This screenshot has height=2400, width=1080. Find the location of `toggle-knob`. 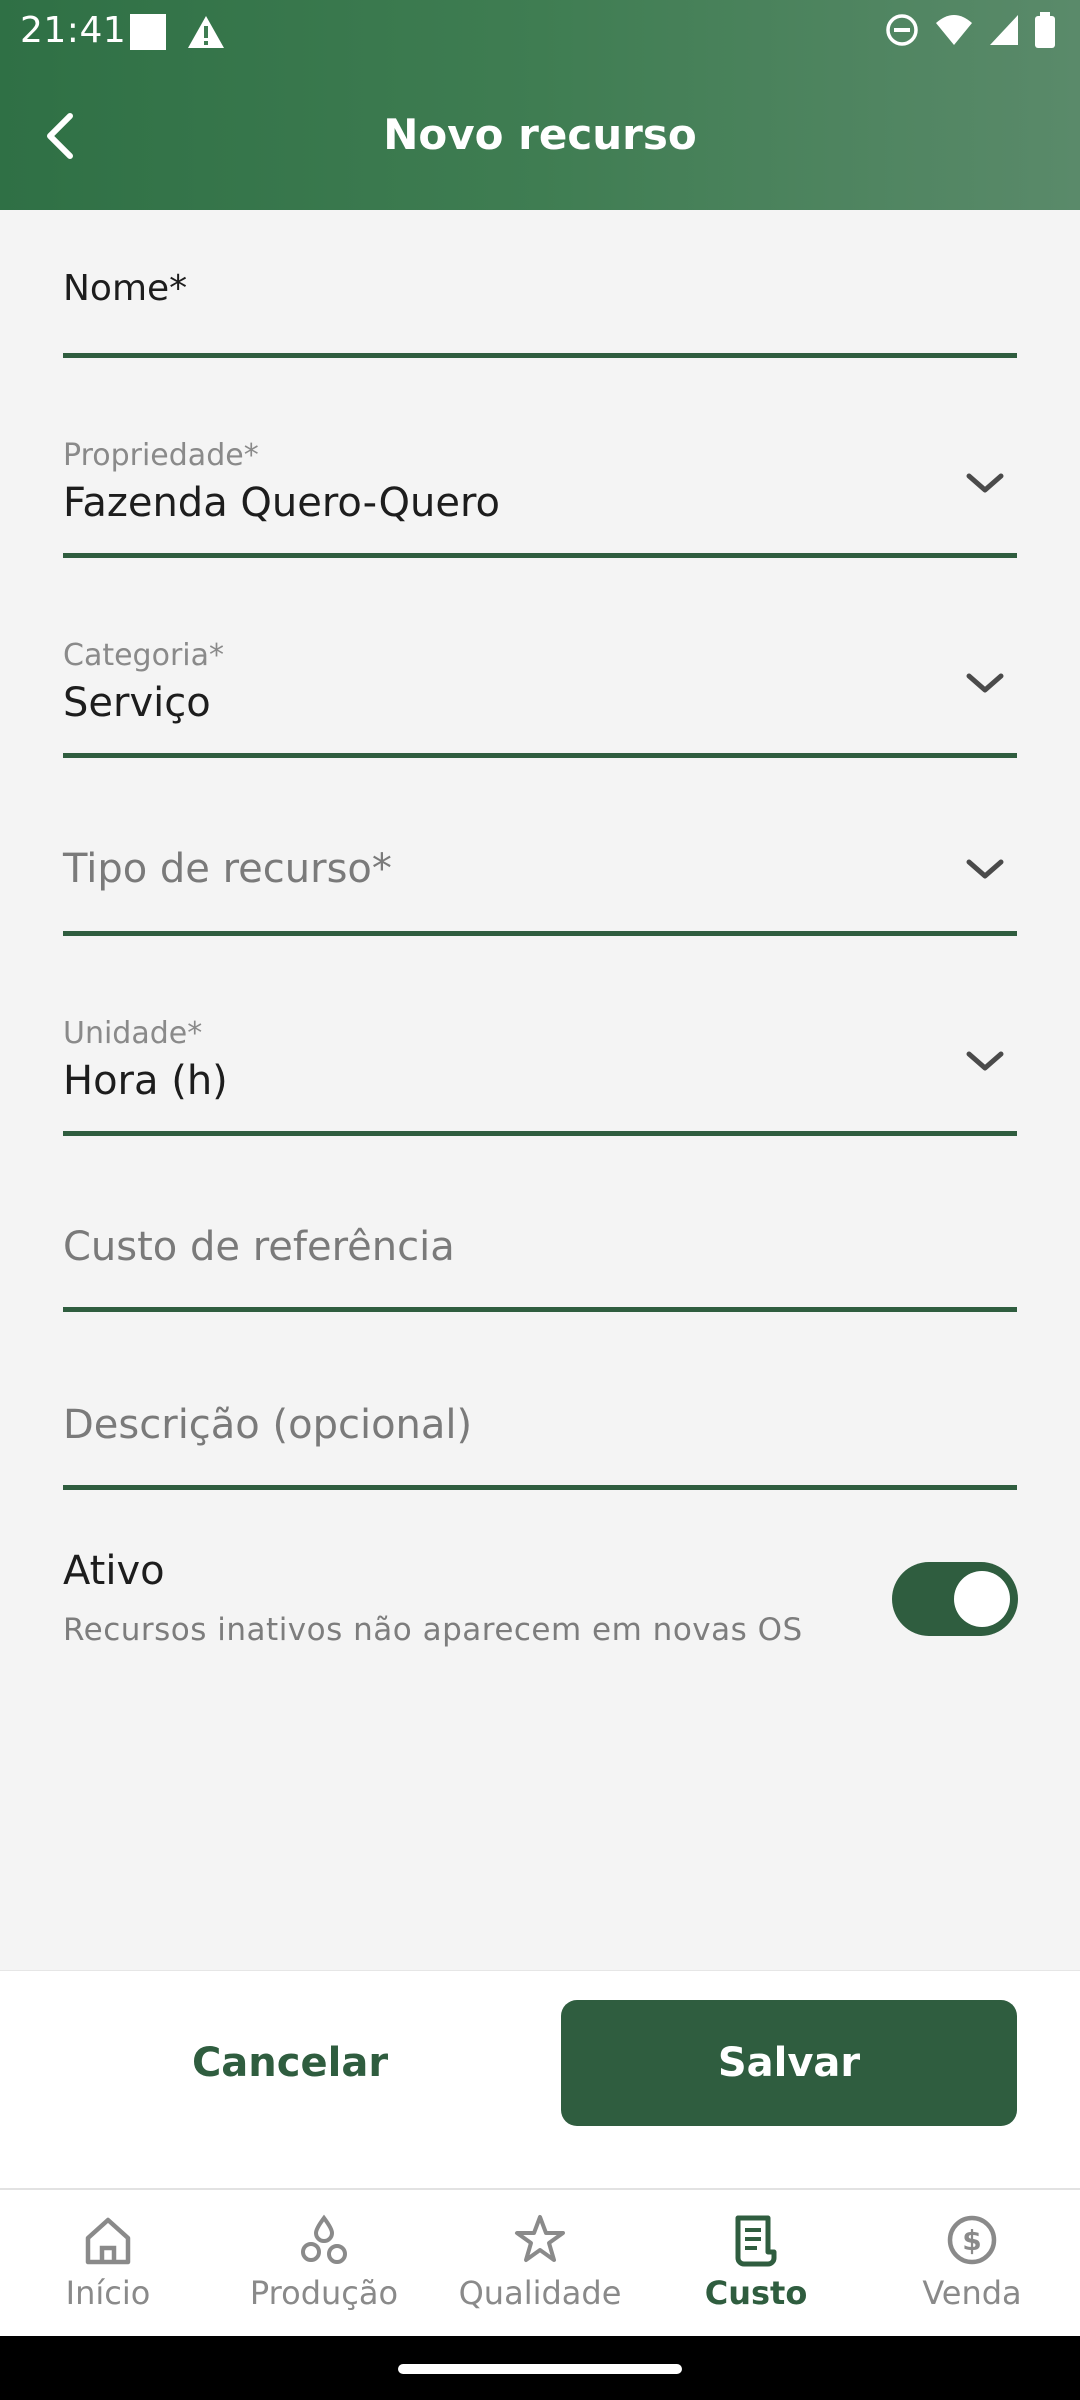

toggle-knob is located at coordinates (982, 1599).